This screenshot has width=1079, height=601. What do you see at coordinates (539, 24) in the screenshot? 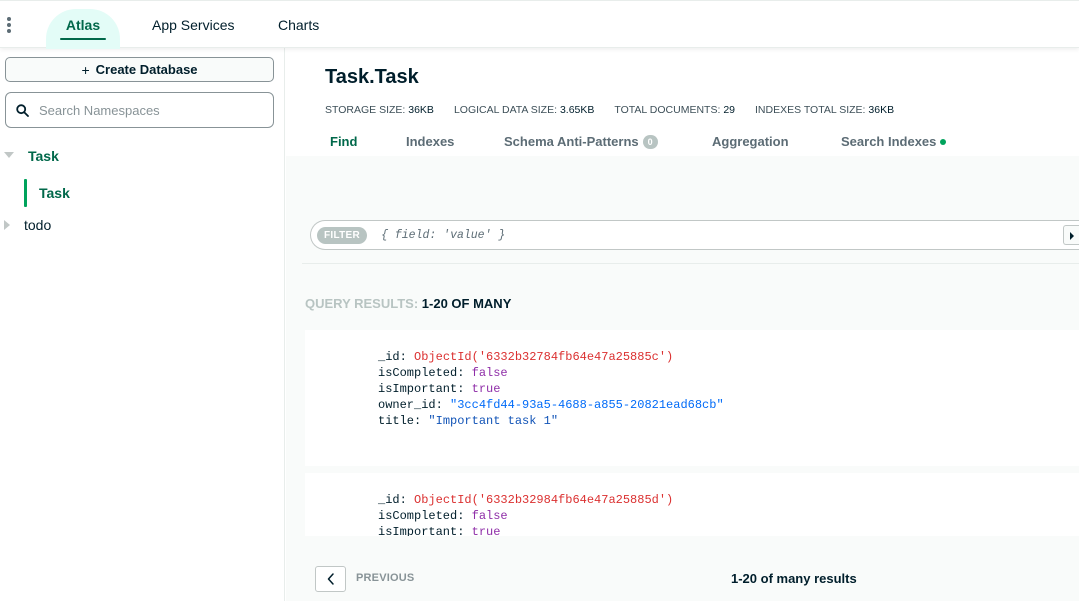
I see `top-nav: Atlas App Services Charts` at bounding box center [539, 24].